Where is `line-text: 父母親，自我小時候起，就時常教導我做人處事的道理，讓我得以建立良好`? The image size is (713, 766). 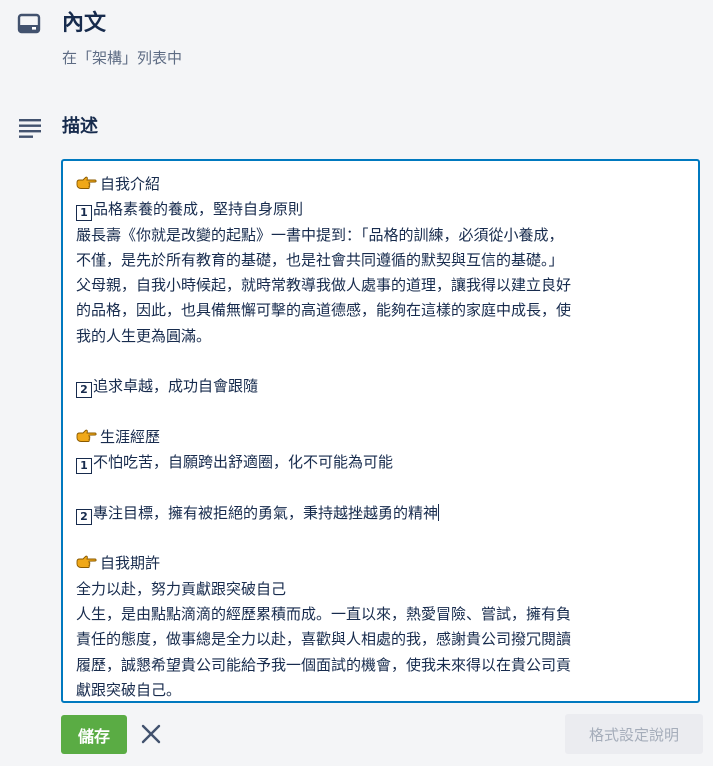
line-text: 父母親，自我小時候起，就時常教導我做人處事的道理，讓我得以建立良好 is located at coordinates (324, 285).